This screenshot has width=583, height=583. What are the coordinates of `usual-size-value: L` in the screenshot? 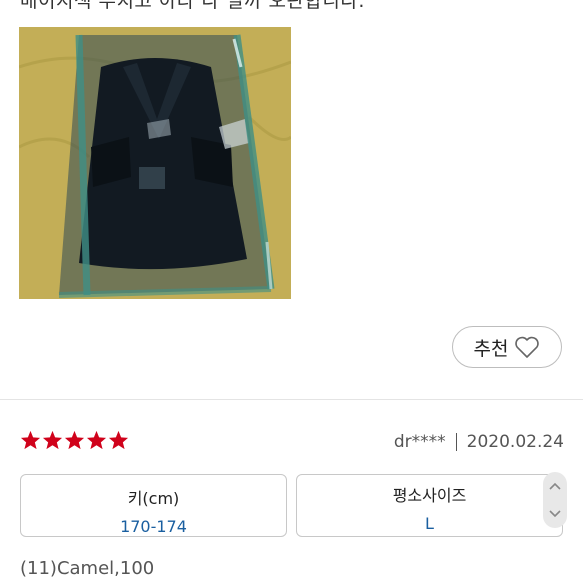 It's located at (429, 523).